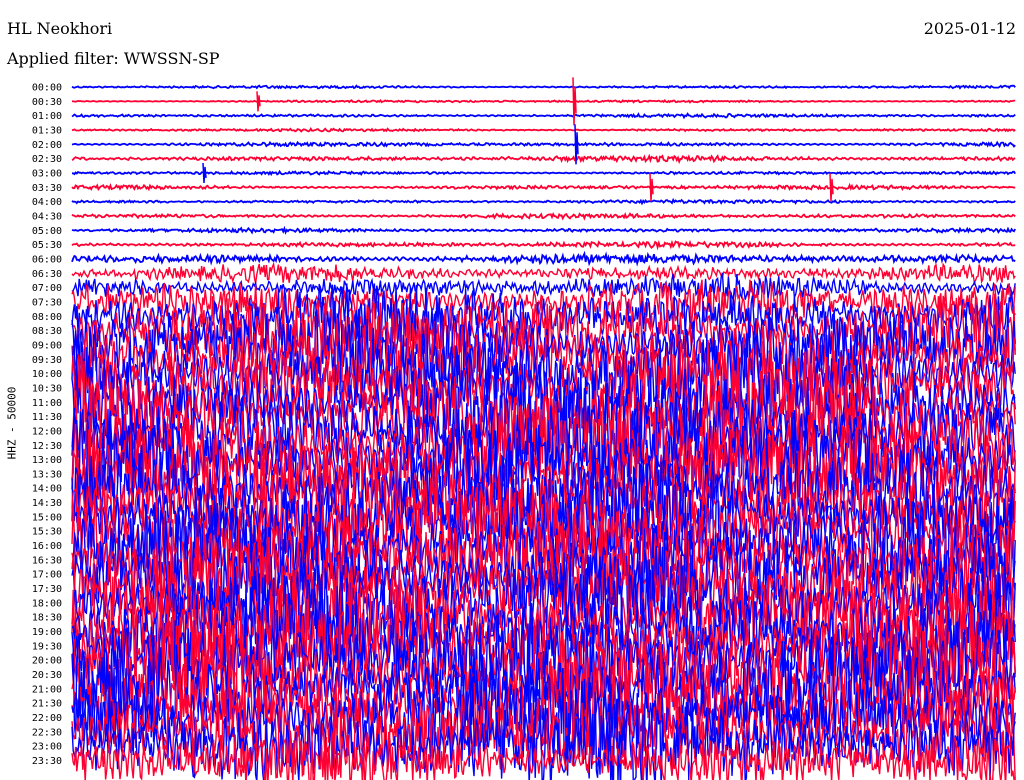 Image resolution: width=1024 pixels, height=780 pixels. Describe the element at coordinates (47, 460) in the screenshot. I see `time-tick-label: 13:00` at that location.